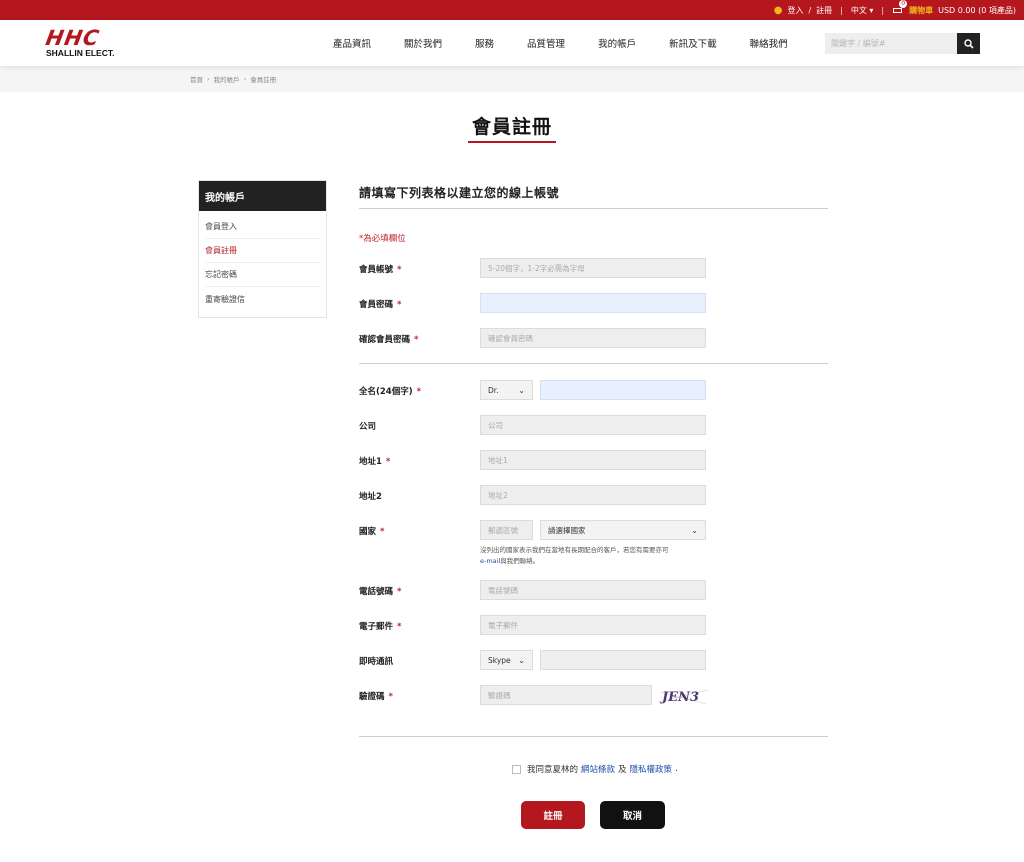  I want to click on title-underline, so click(512, 142).